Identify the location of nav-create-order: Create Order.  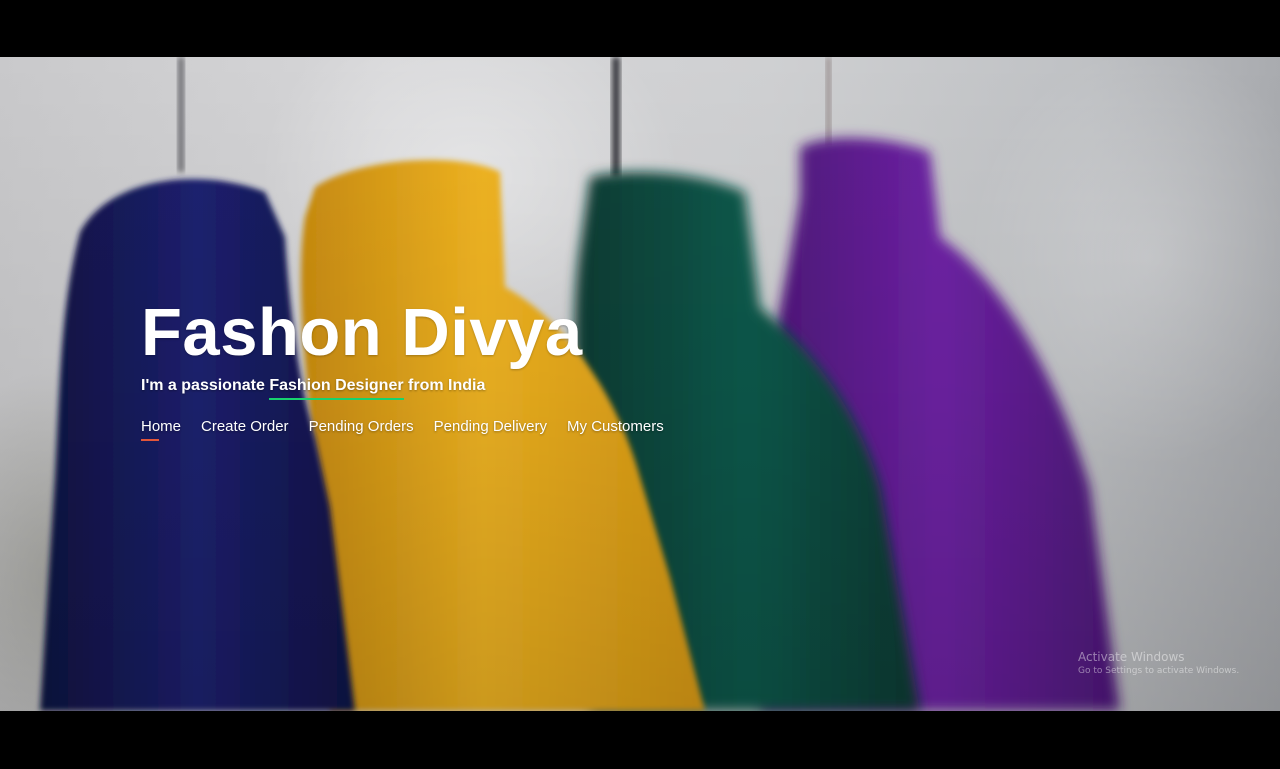
(245, 429).